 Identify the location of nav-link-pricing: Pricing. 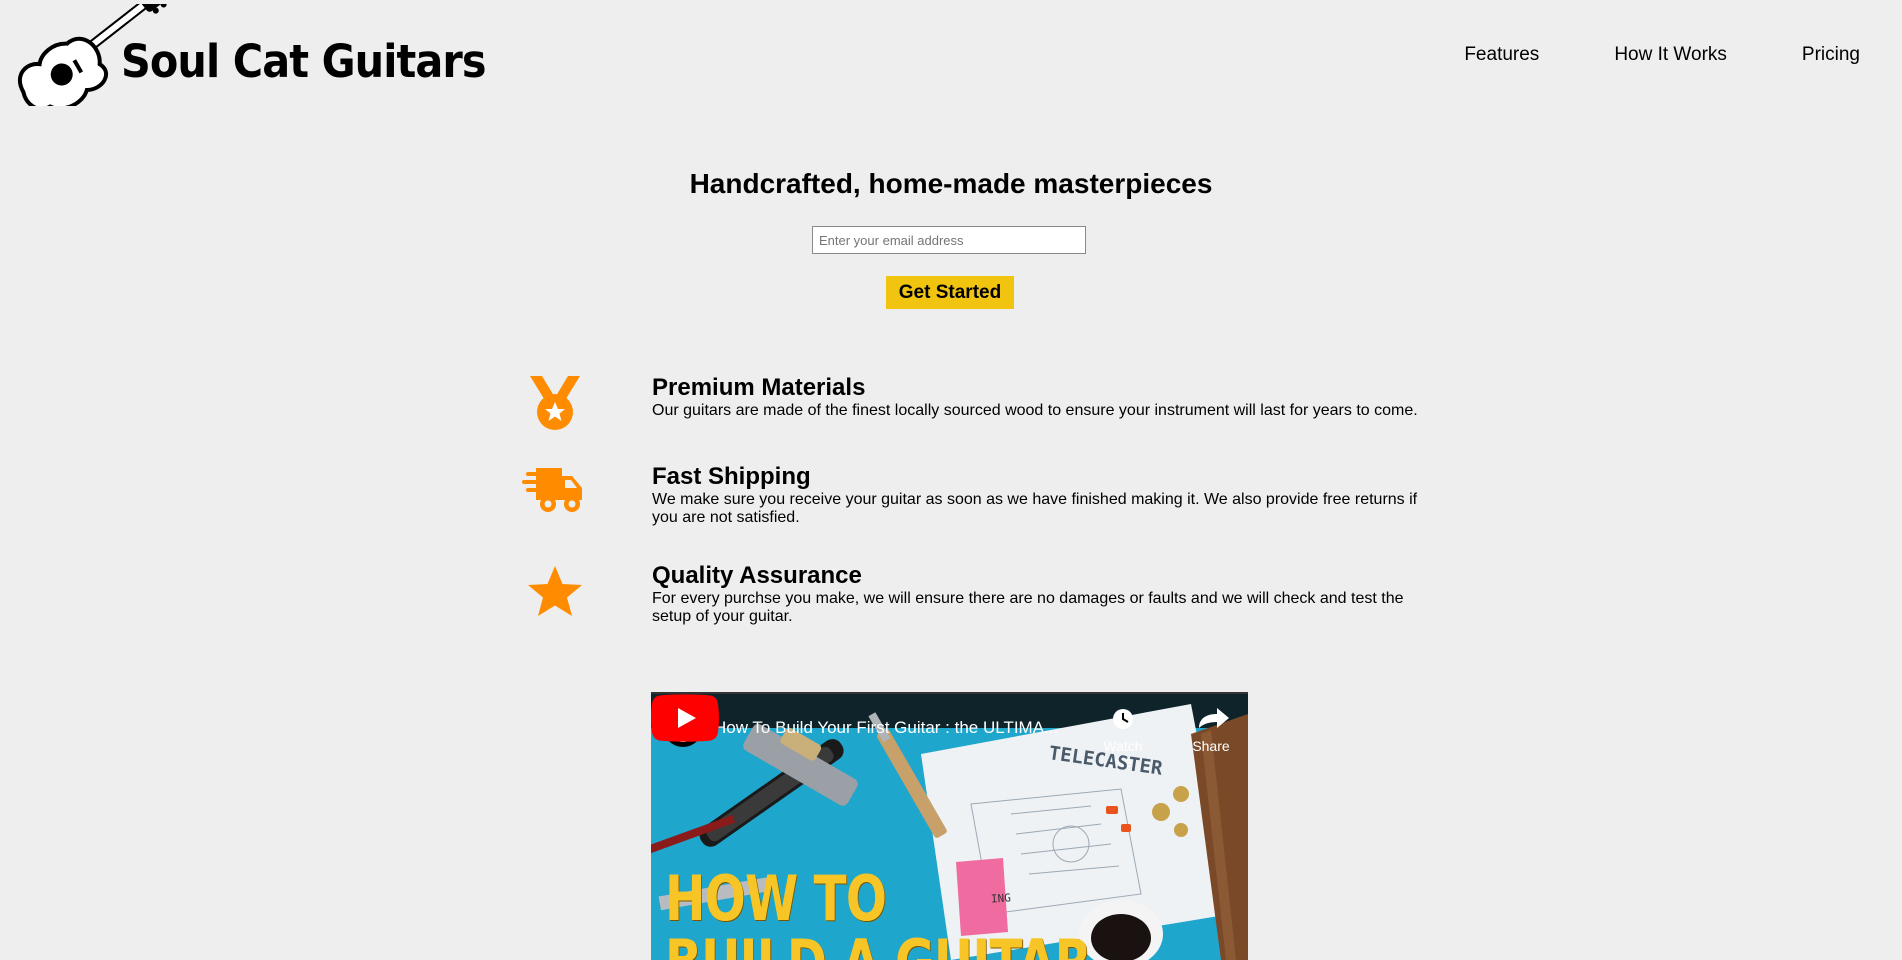
(1831, 55).